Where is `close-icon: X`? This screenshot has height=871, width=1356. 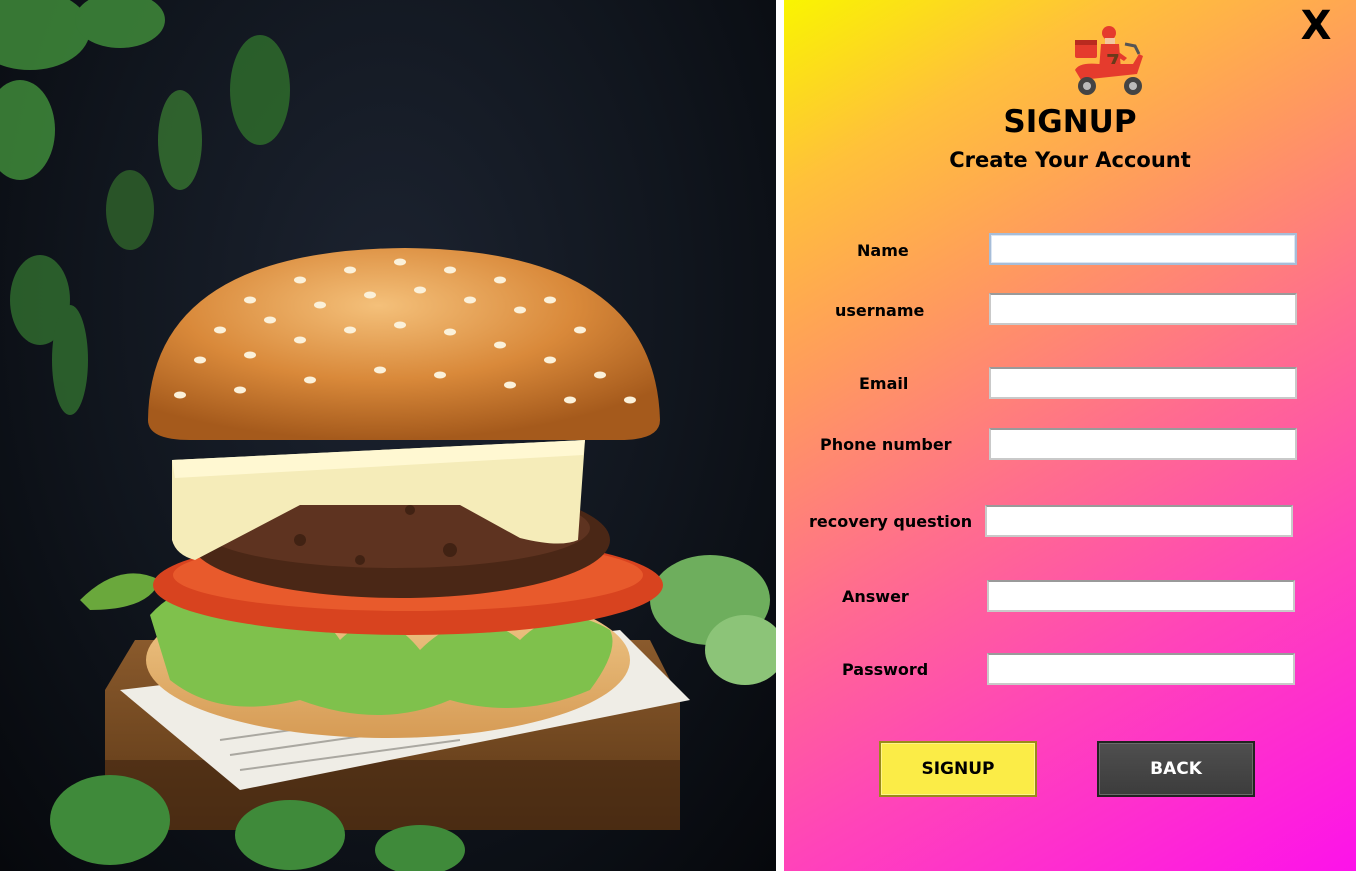
close-icon: X is located at coordinates (1316, 26).